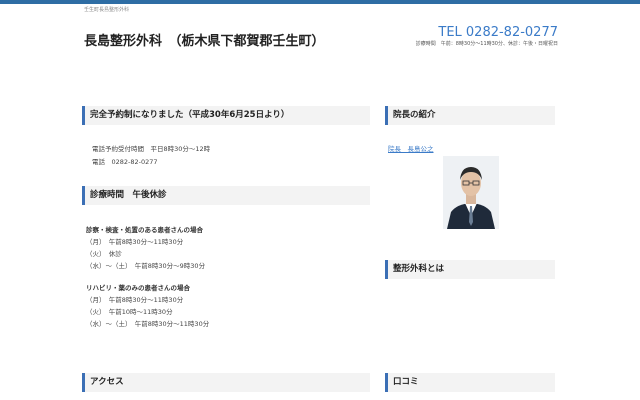 The width and height of the screenshot is (640, 400). Describe the element at coordinates (411, 148) in the screenshot. I see `director-link: 院長 長島公之` at that location.